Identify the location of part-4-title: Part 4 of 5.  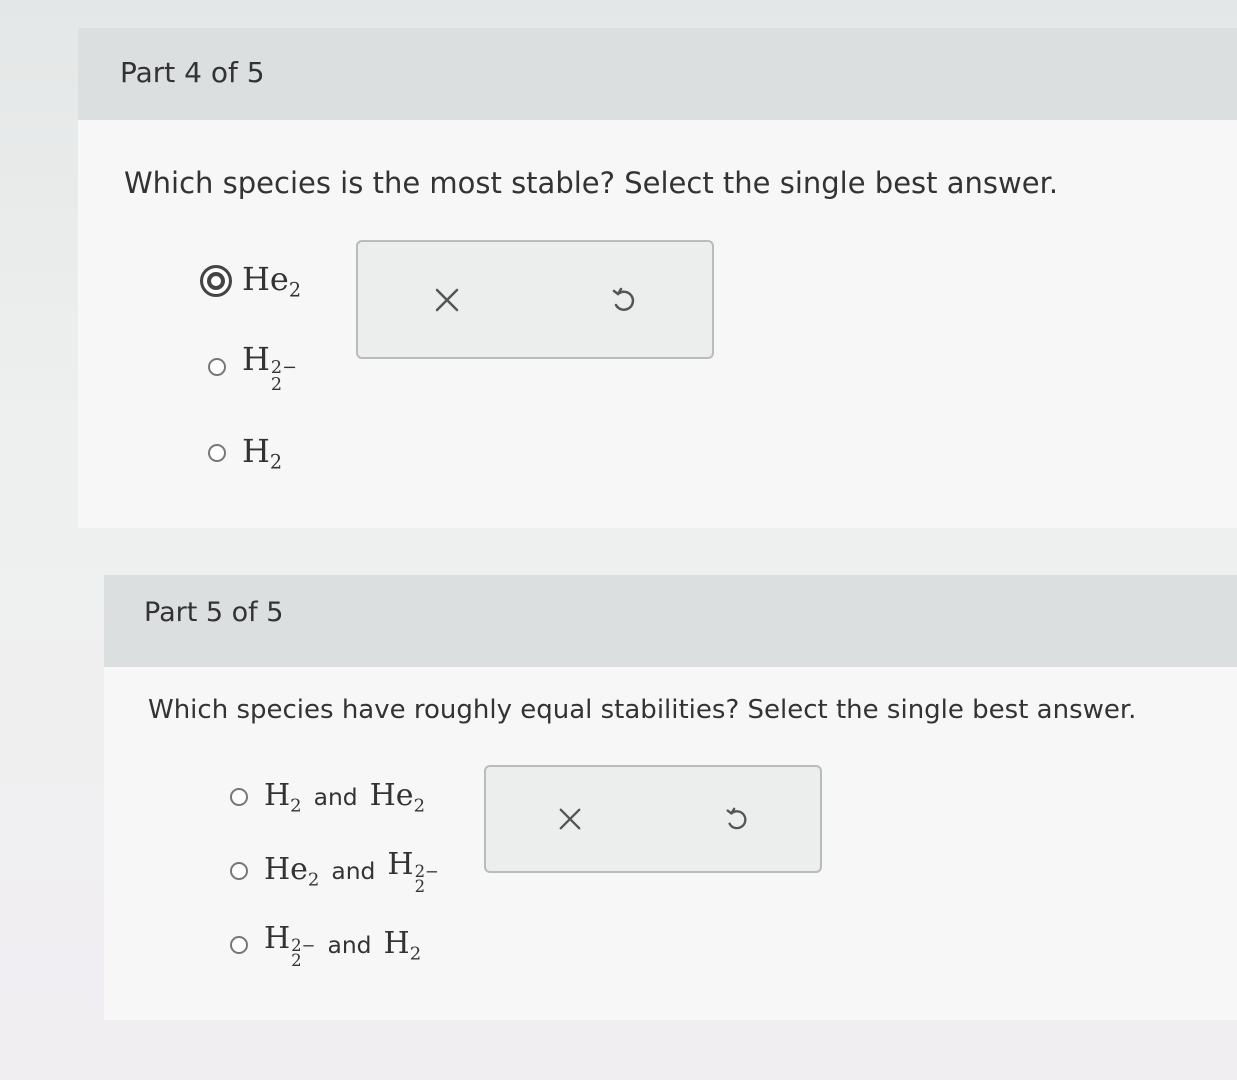
(192, 72).